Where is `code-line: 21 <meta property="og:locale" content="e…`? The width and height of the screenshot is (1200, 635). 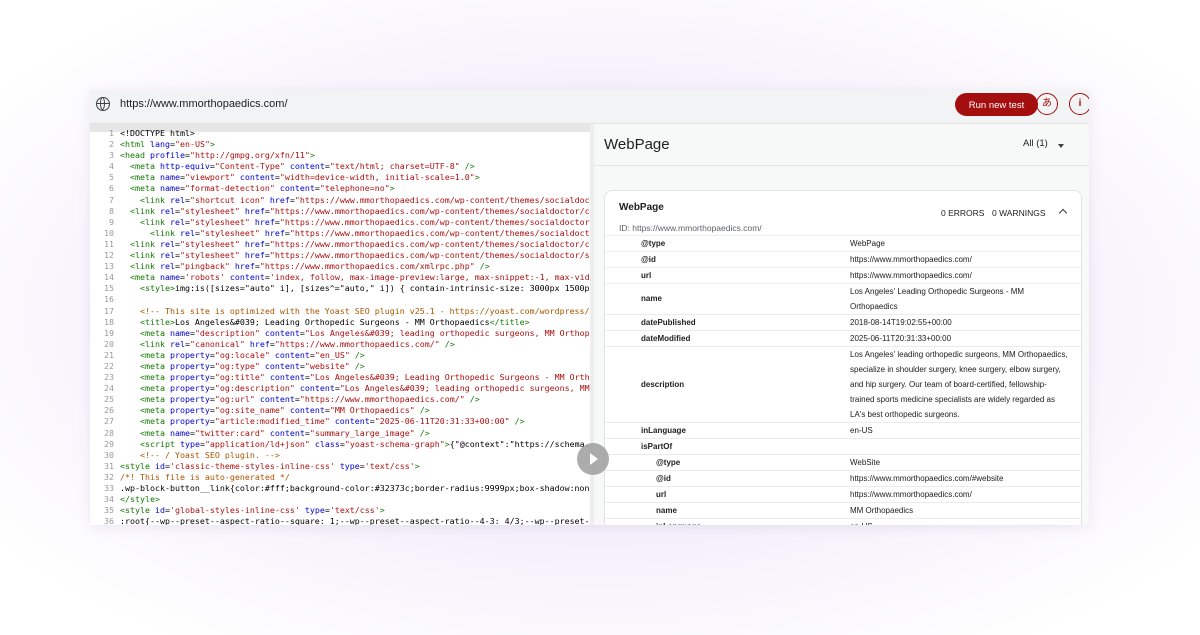
code-line: 21 <meta property="og:locale" content="e… is located at coordinates (340, 355).